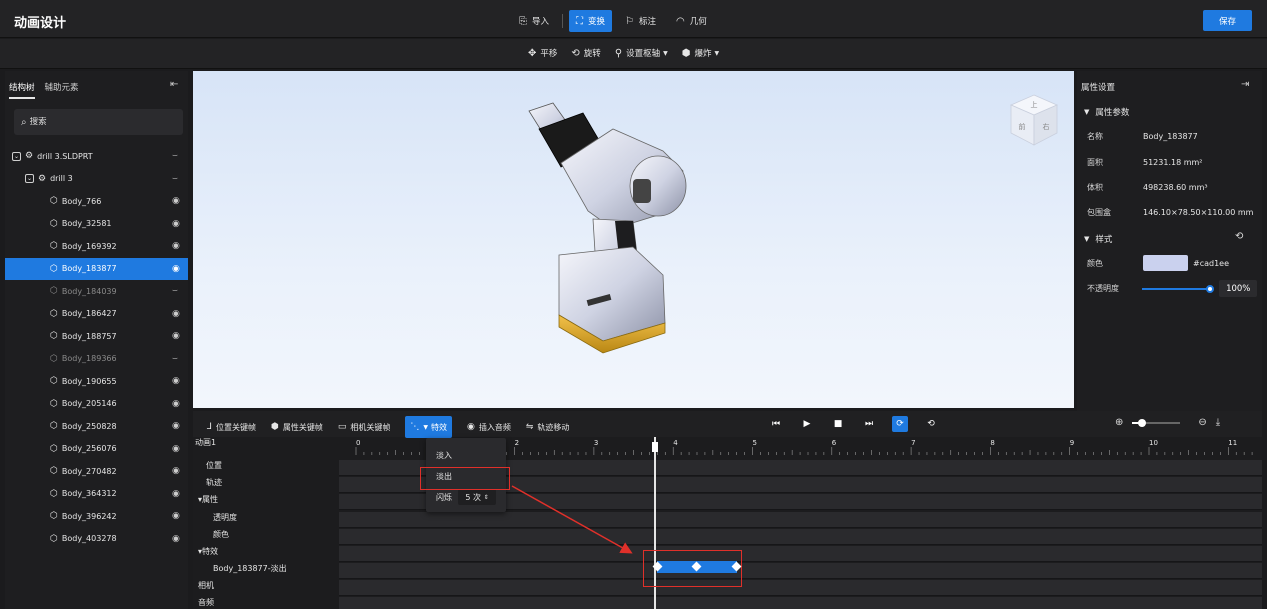 The image size is (1267, 609). Describe the element at coordinates (900, 424) in the screenshot. I see `loop-icon: ⟳` at that location.